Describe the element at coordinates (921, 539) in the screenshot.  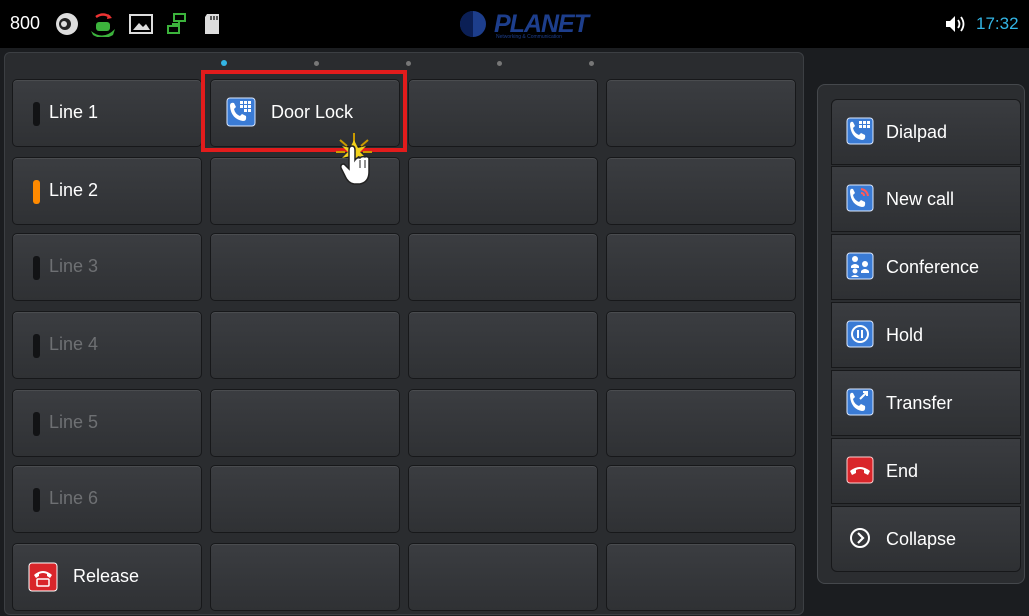
I see `collapse-label: Collapse` at that location.